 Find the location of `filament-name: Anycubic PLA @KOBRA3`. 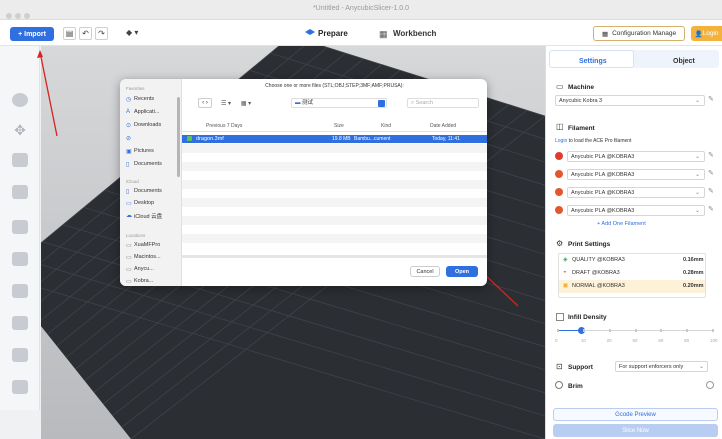

filament-name: Anycubic PLA @KOBRA3 is located at coordinates (603, 157).